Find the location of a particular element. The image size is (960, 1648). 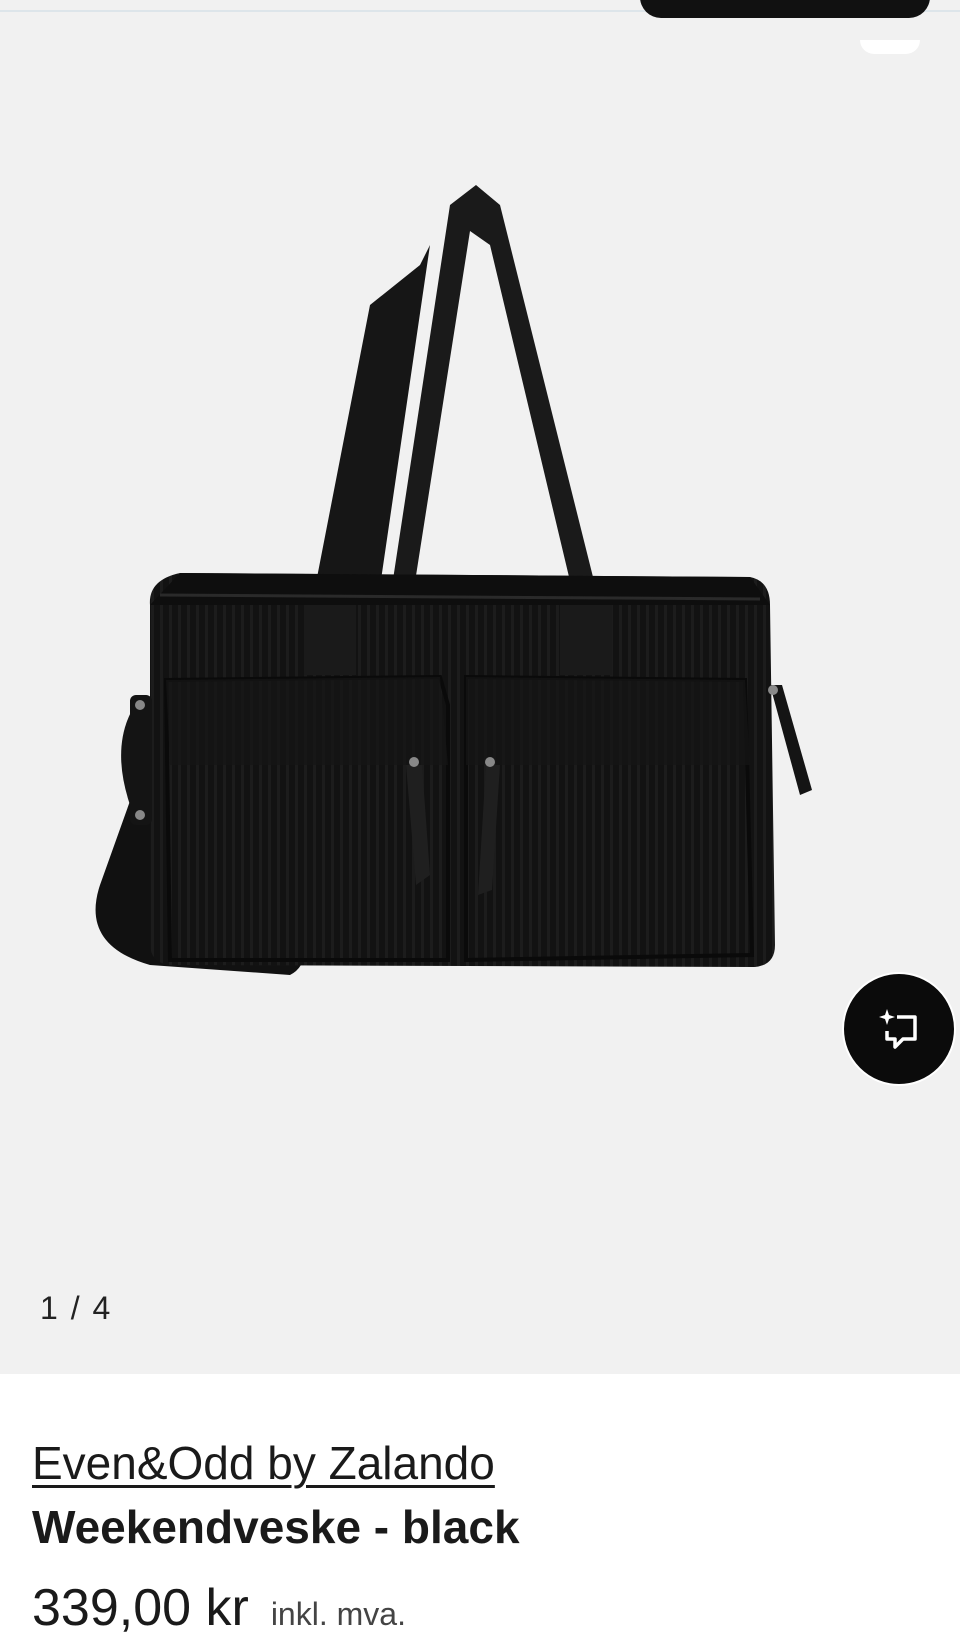

top-overlay-indicator is located at coordinates (890, 47).